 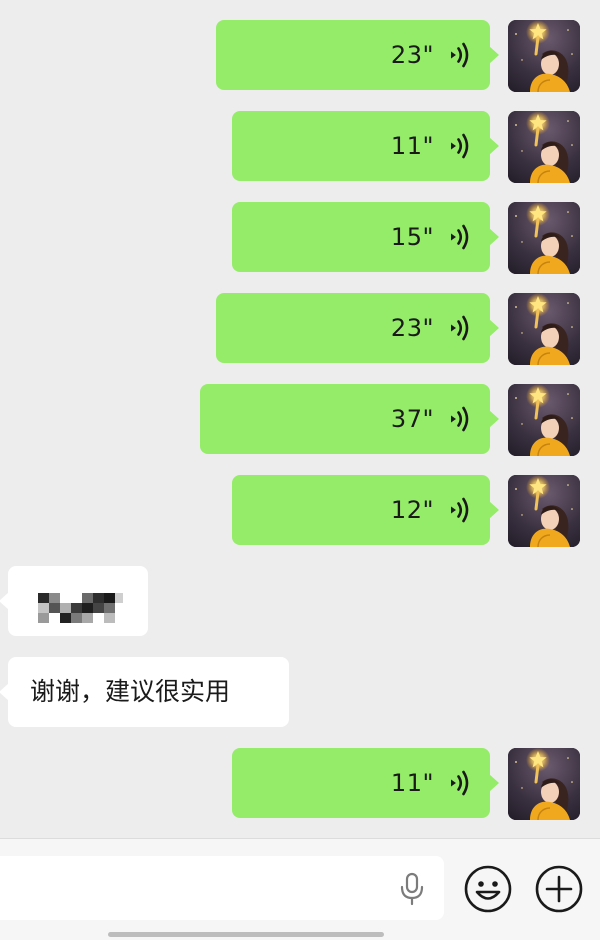 I want to click on voice-duration: 37", so click(x=412, y=419).